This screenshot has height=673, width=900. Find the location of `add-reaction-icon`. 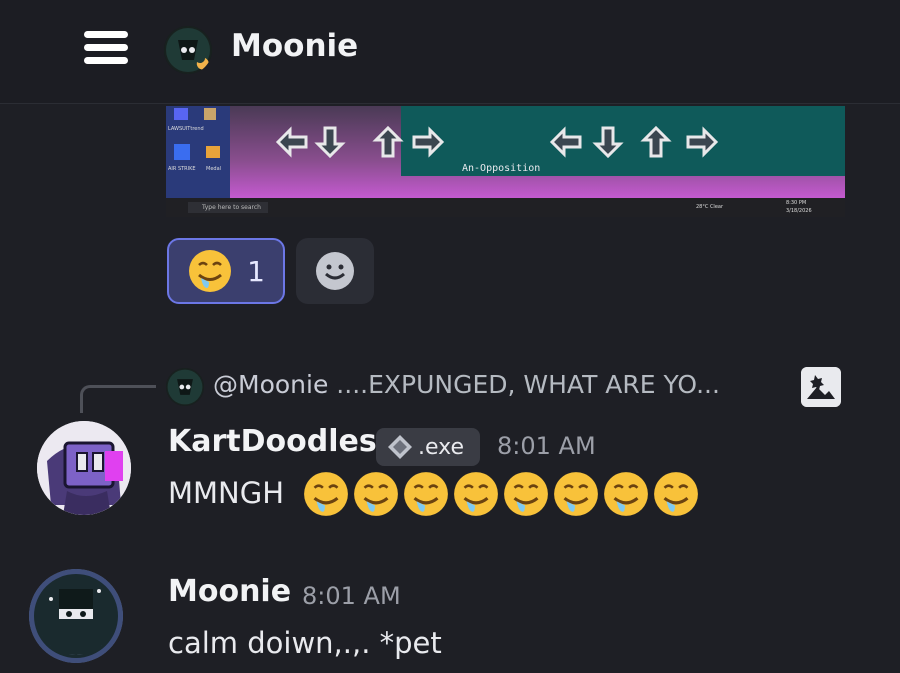

add-reaction-icon is located at coordinates (335, 271).